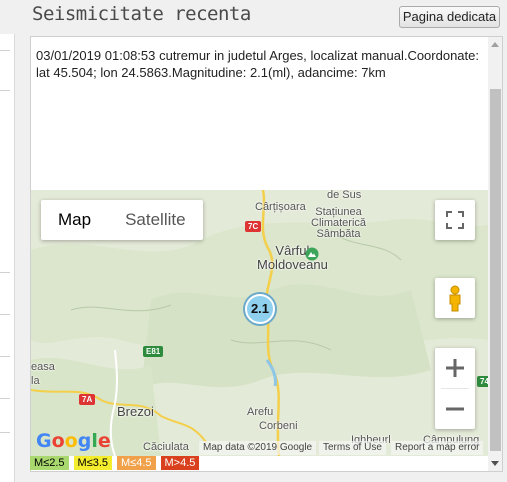 The width and height of the screenshot is (507, 482). I want to click on logo-letter: G, so click(44, 441).